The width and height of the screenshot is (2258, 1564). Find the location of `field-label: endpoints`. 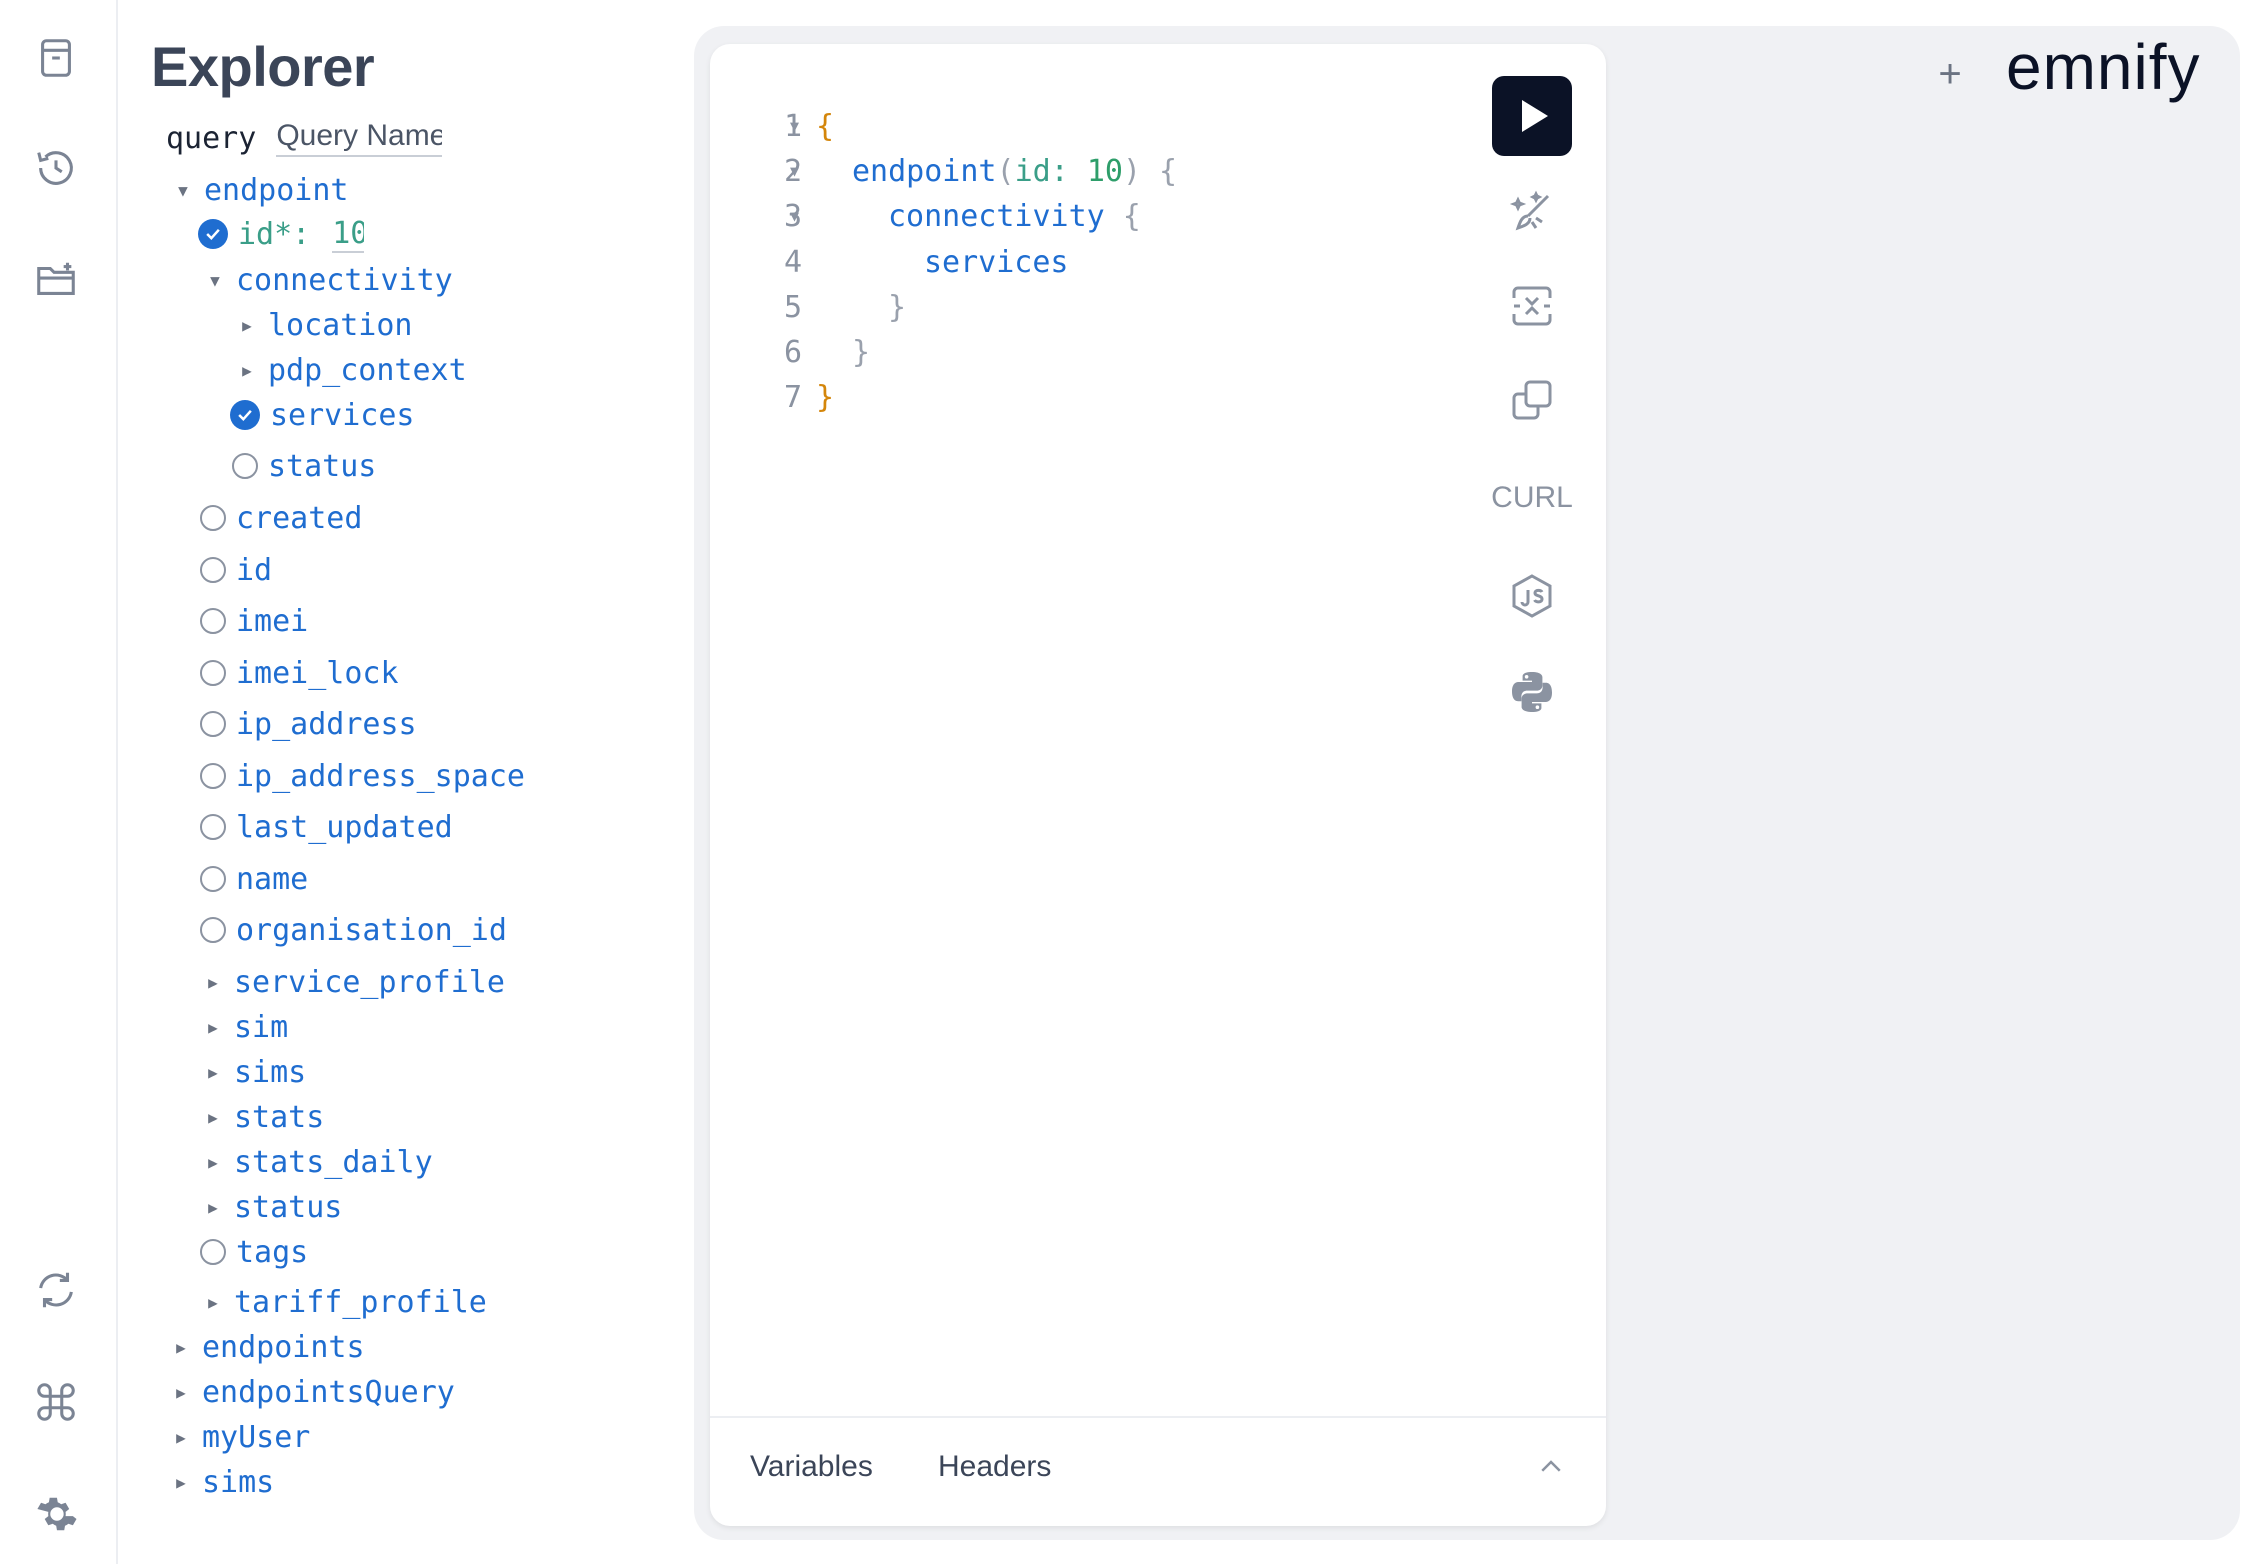

field-label: endpoints is located at coordinates (283, 1347).